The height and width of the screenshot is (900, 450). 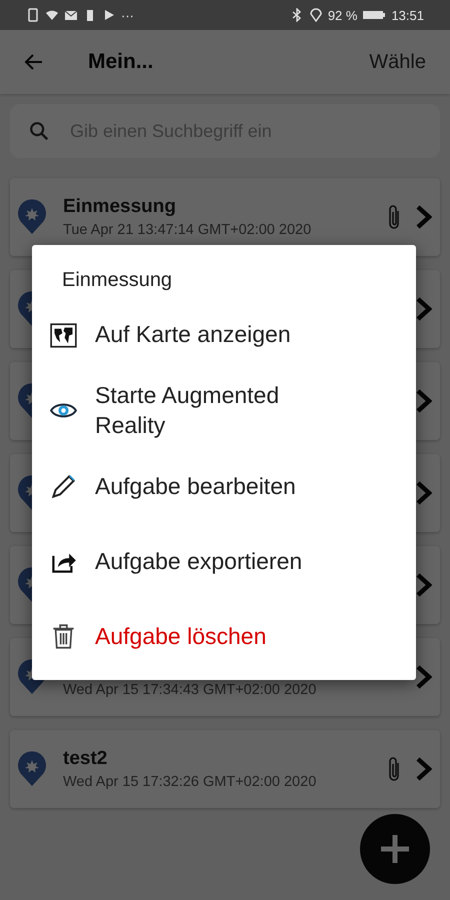 What do you see at coordinates (187, 230) in the screenshot?
I see `task-date: Tue Apr 21 13:47:14 GMT+02:00 2020` at bounding box center [187, 230].